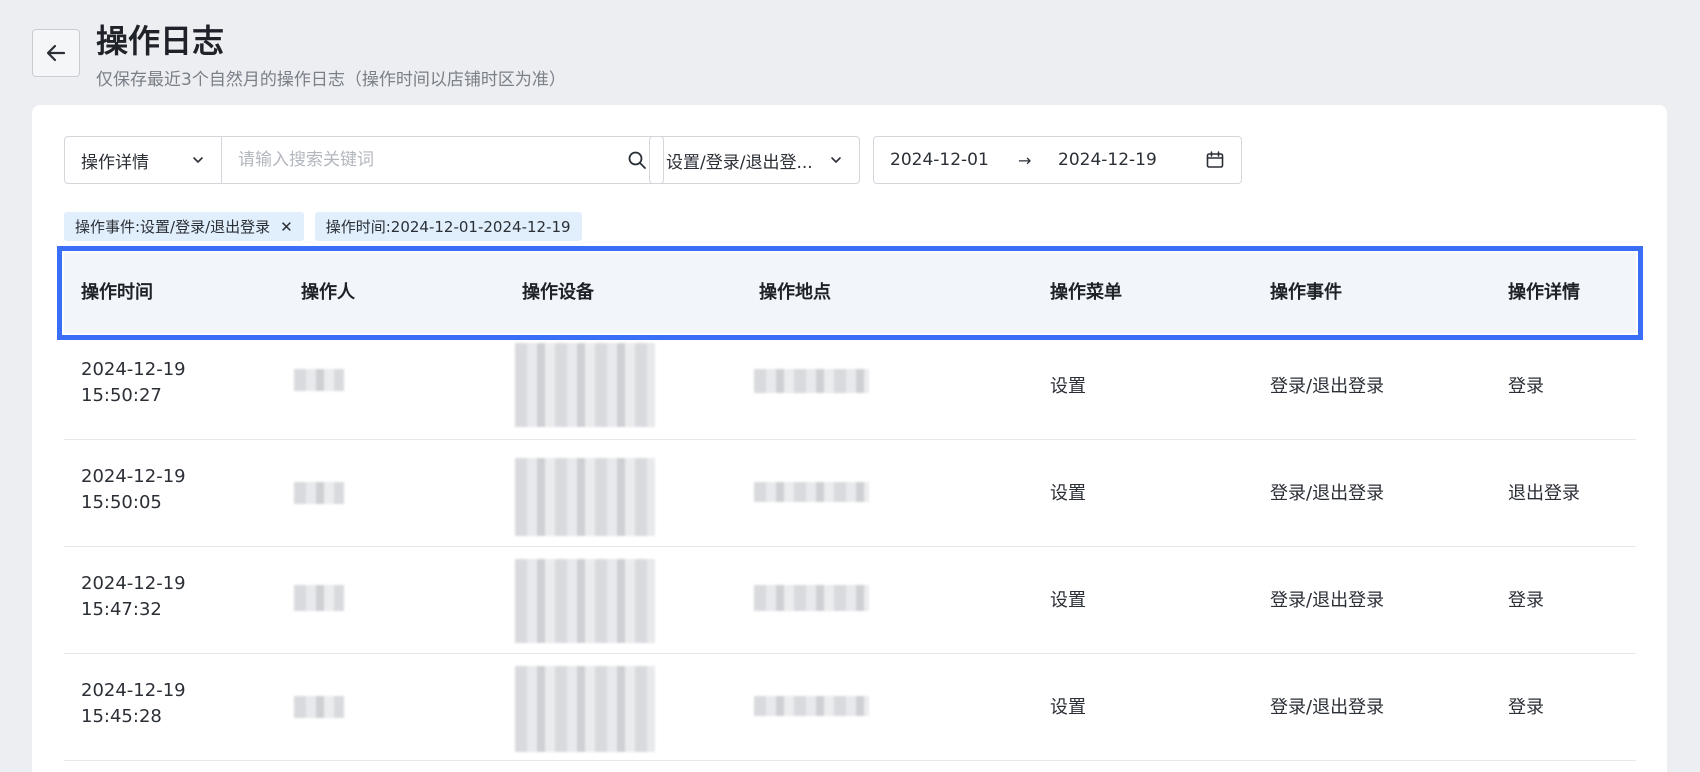  I want to click on search-field-select: 操作详情, so click(143, 160).